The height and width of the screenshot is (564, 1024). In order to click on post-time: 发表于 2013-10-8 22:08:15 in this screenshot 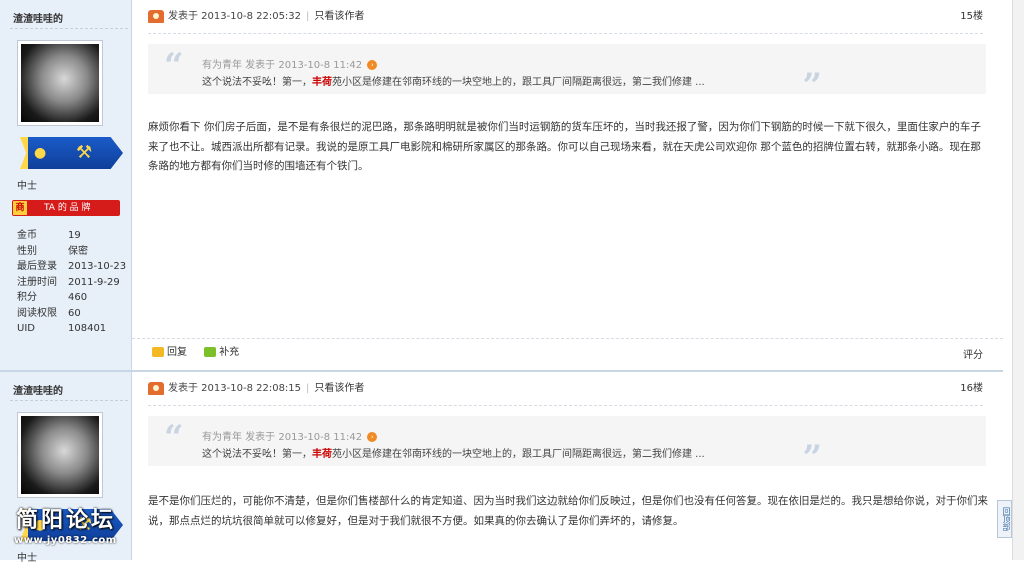, I will do `click(235, 388)`.